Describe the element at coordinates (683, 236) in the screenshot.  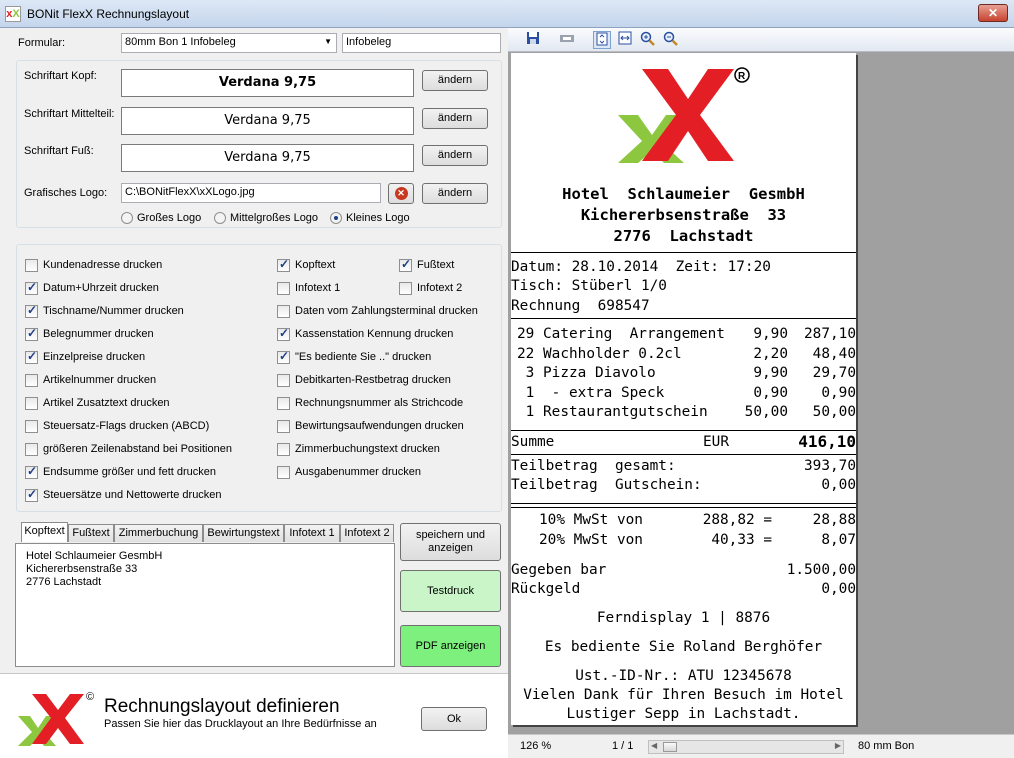
I see `receipt-header-line: 2776 Lachstadt` at that location.